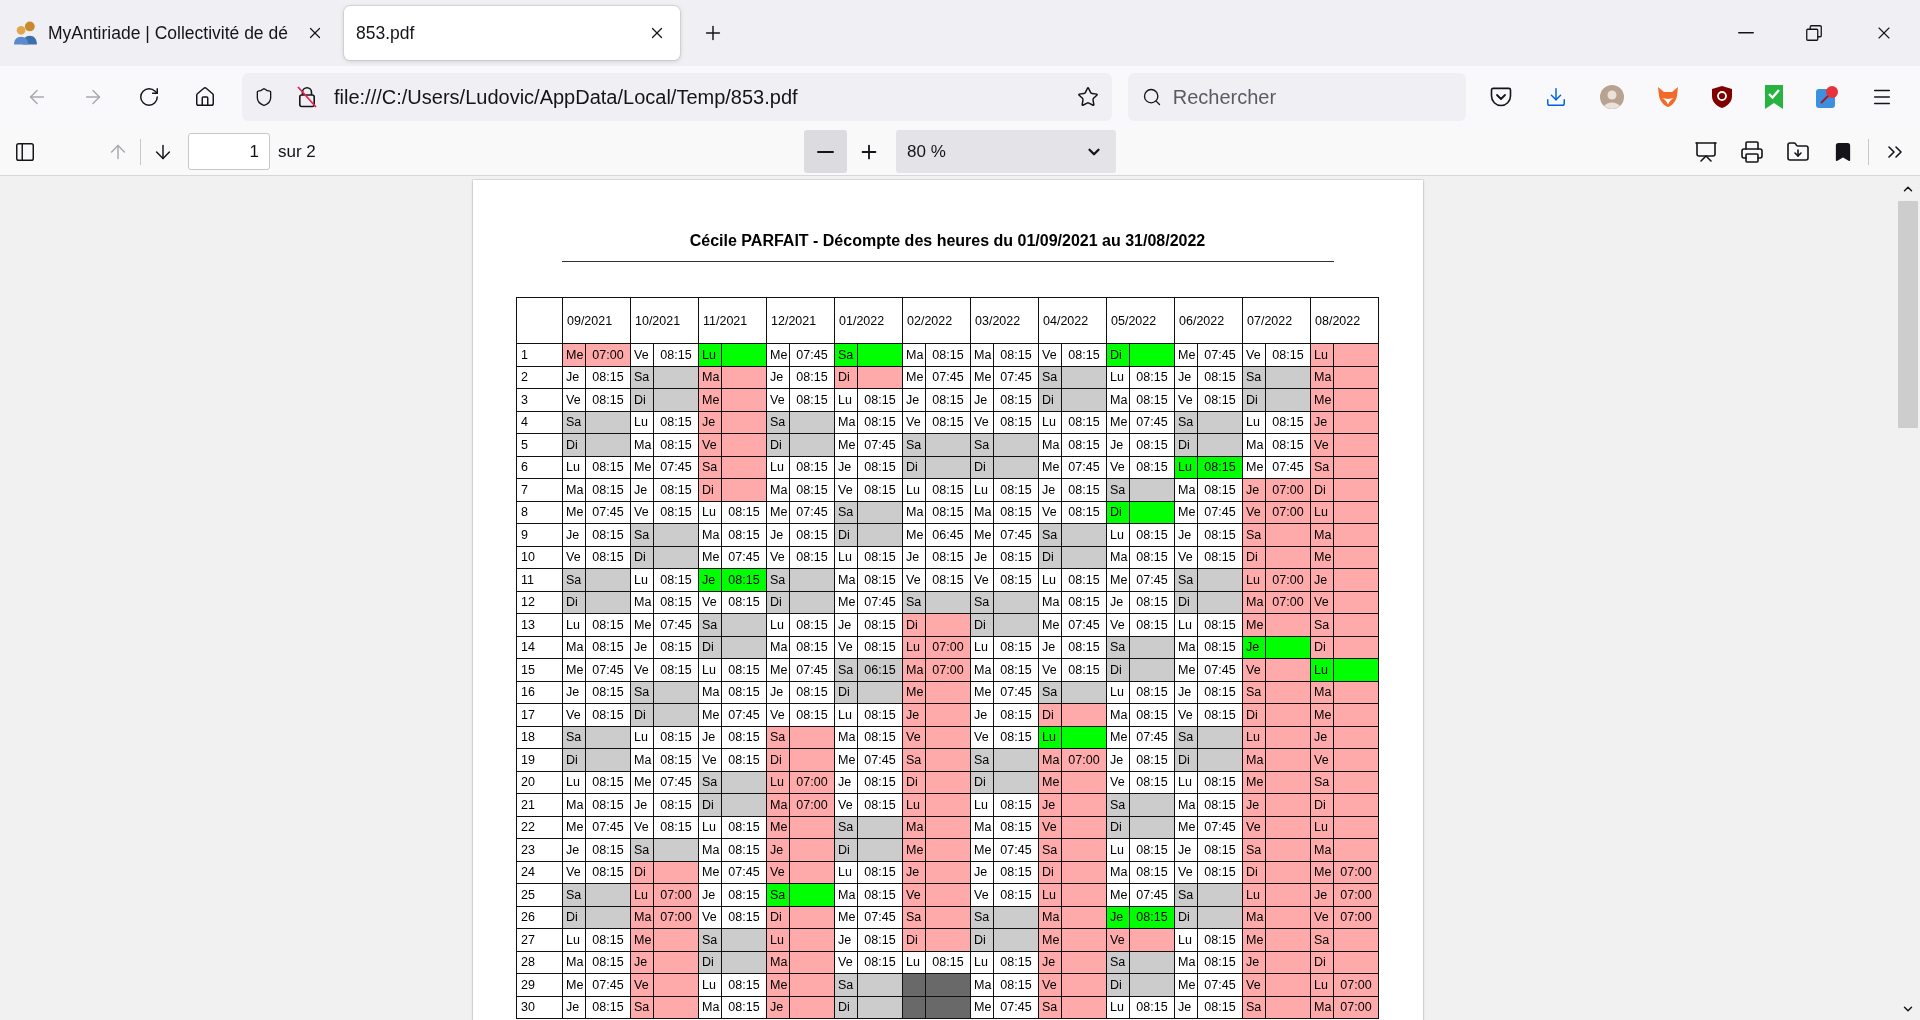  I want to click on row-number-cell: 23, so click(539, 849).